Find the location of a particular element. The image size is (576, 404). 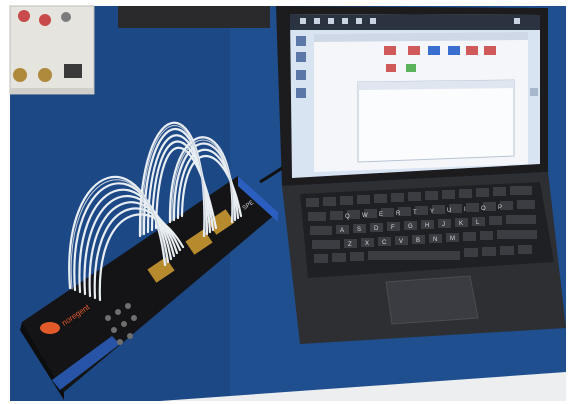

svg-text: E is located at coordinates (381, 215).